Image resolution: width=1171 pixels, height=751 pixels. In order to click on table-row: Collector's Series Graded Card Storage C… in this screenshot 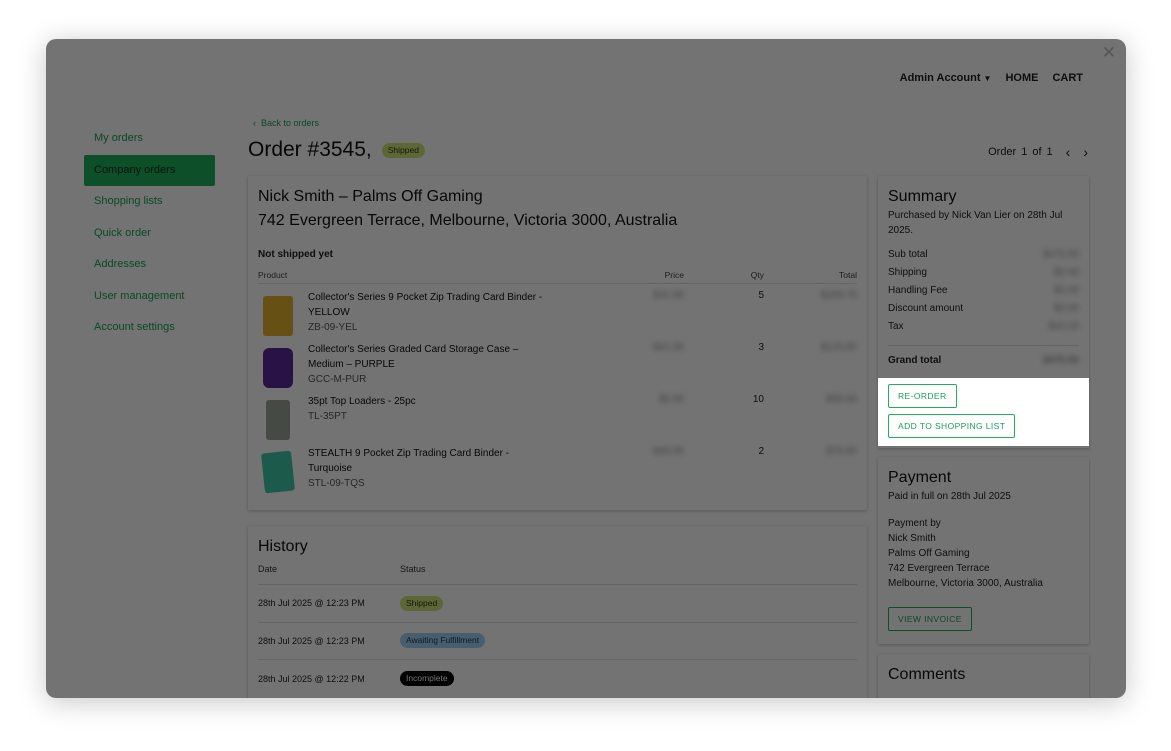, I will do `click(557, 365)`.